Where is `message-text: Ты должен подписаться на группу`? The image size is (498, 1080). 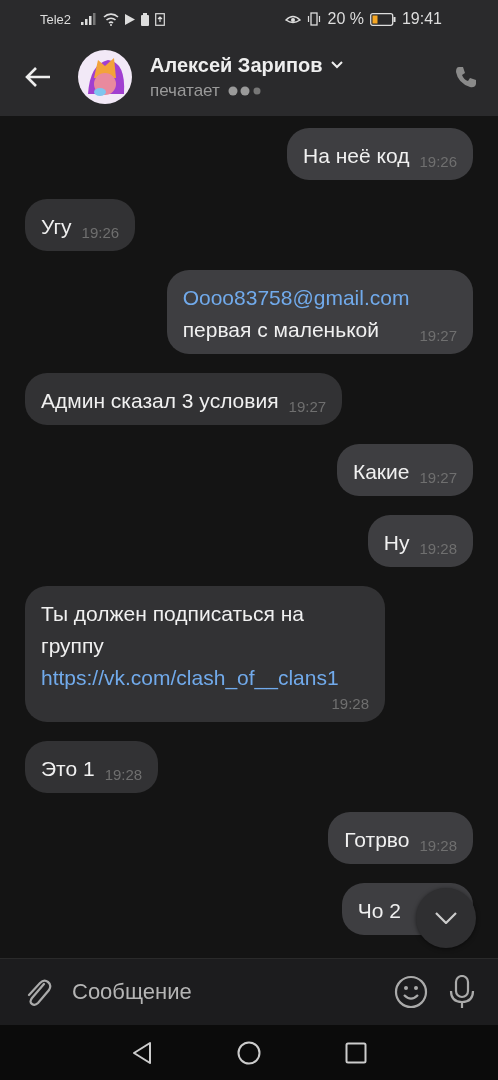
message-text: Ты должен подписаться на группу is located at coordinates (173, 630).